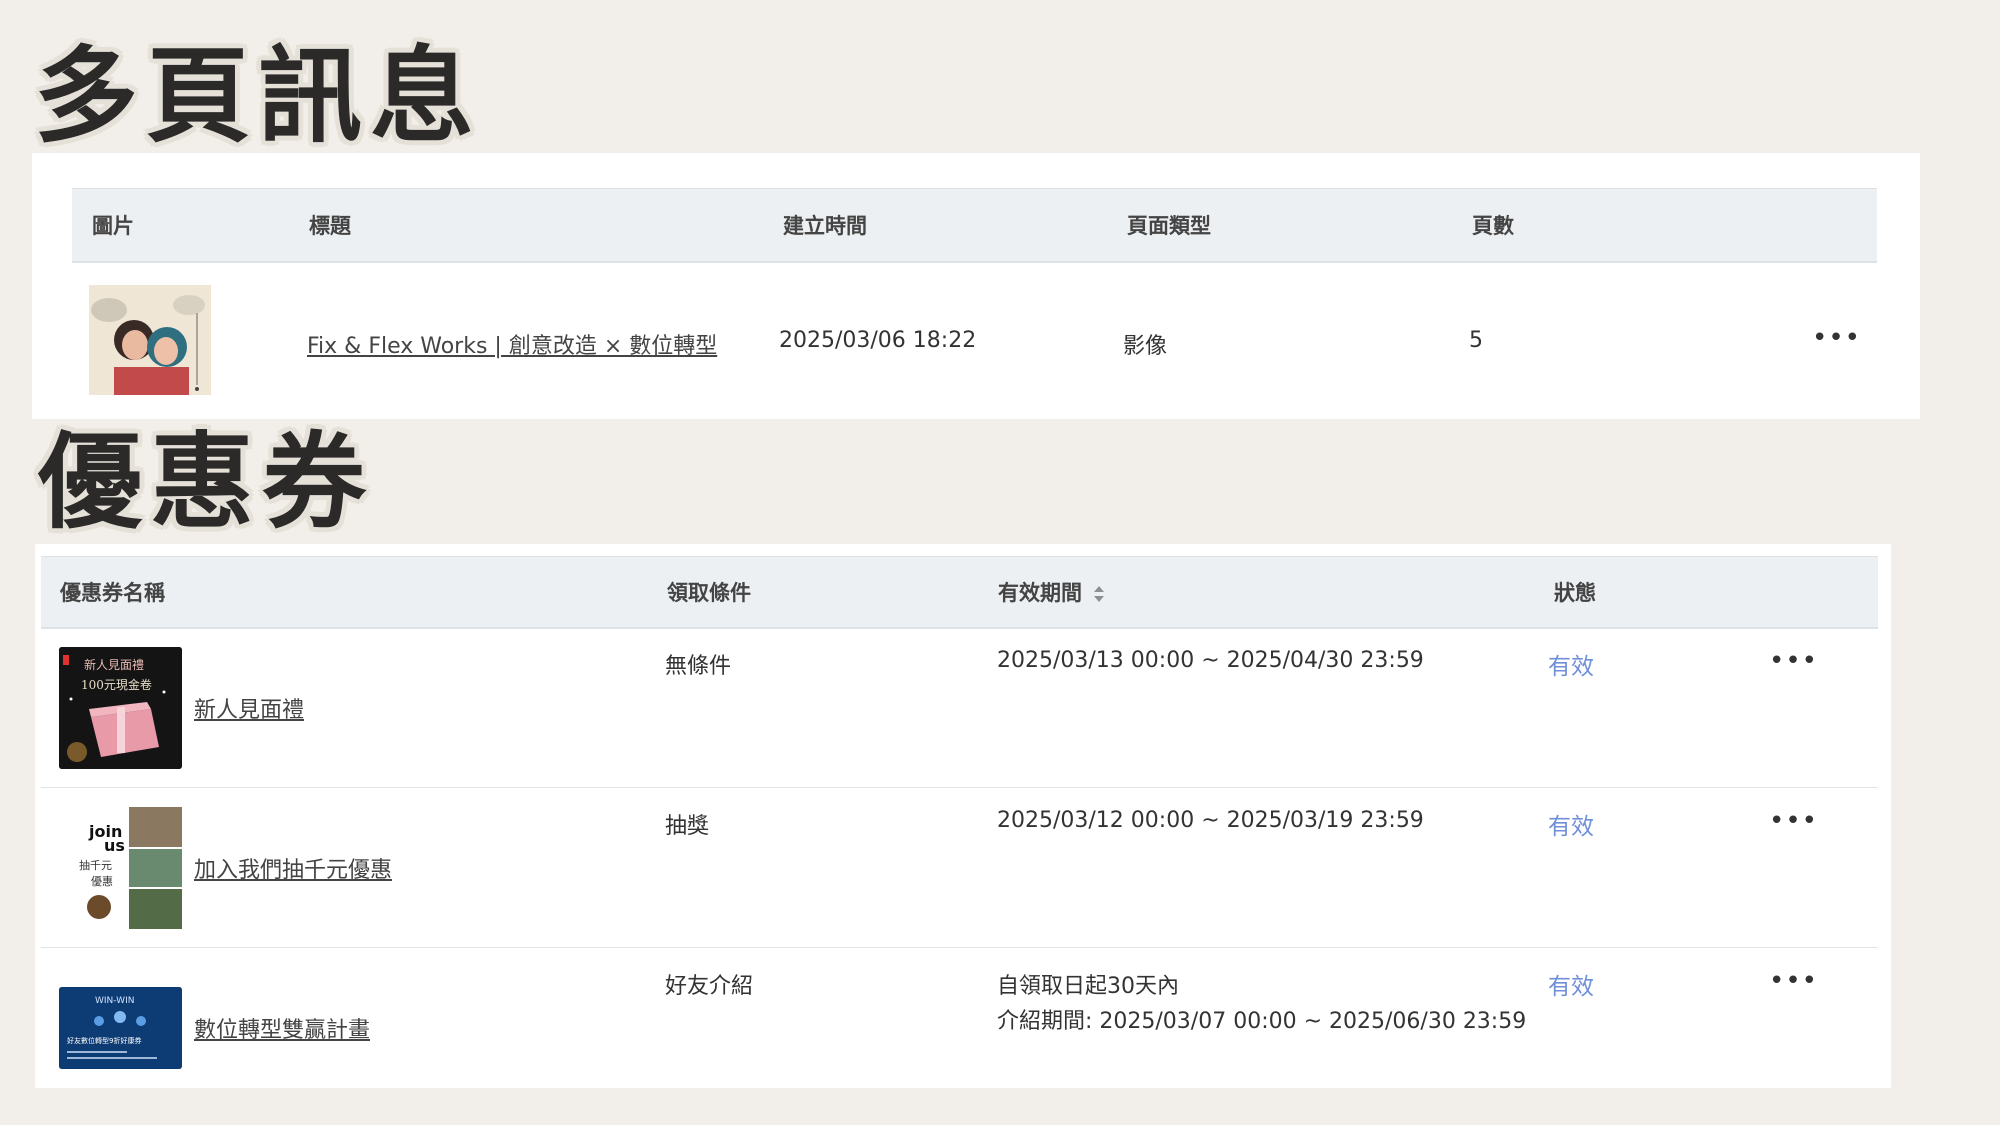 The width and height of the screenshot is (2000, 1125). What do you see at coordinates (1493, 226) in the screenshot?
I see `column-header-page-count: 頁數` at bounding box center [1493, 226].